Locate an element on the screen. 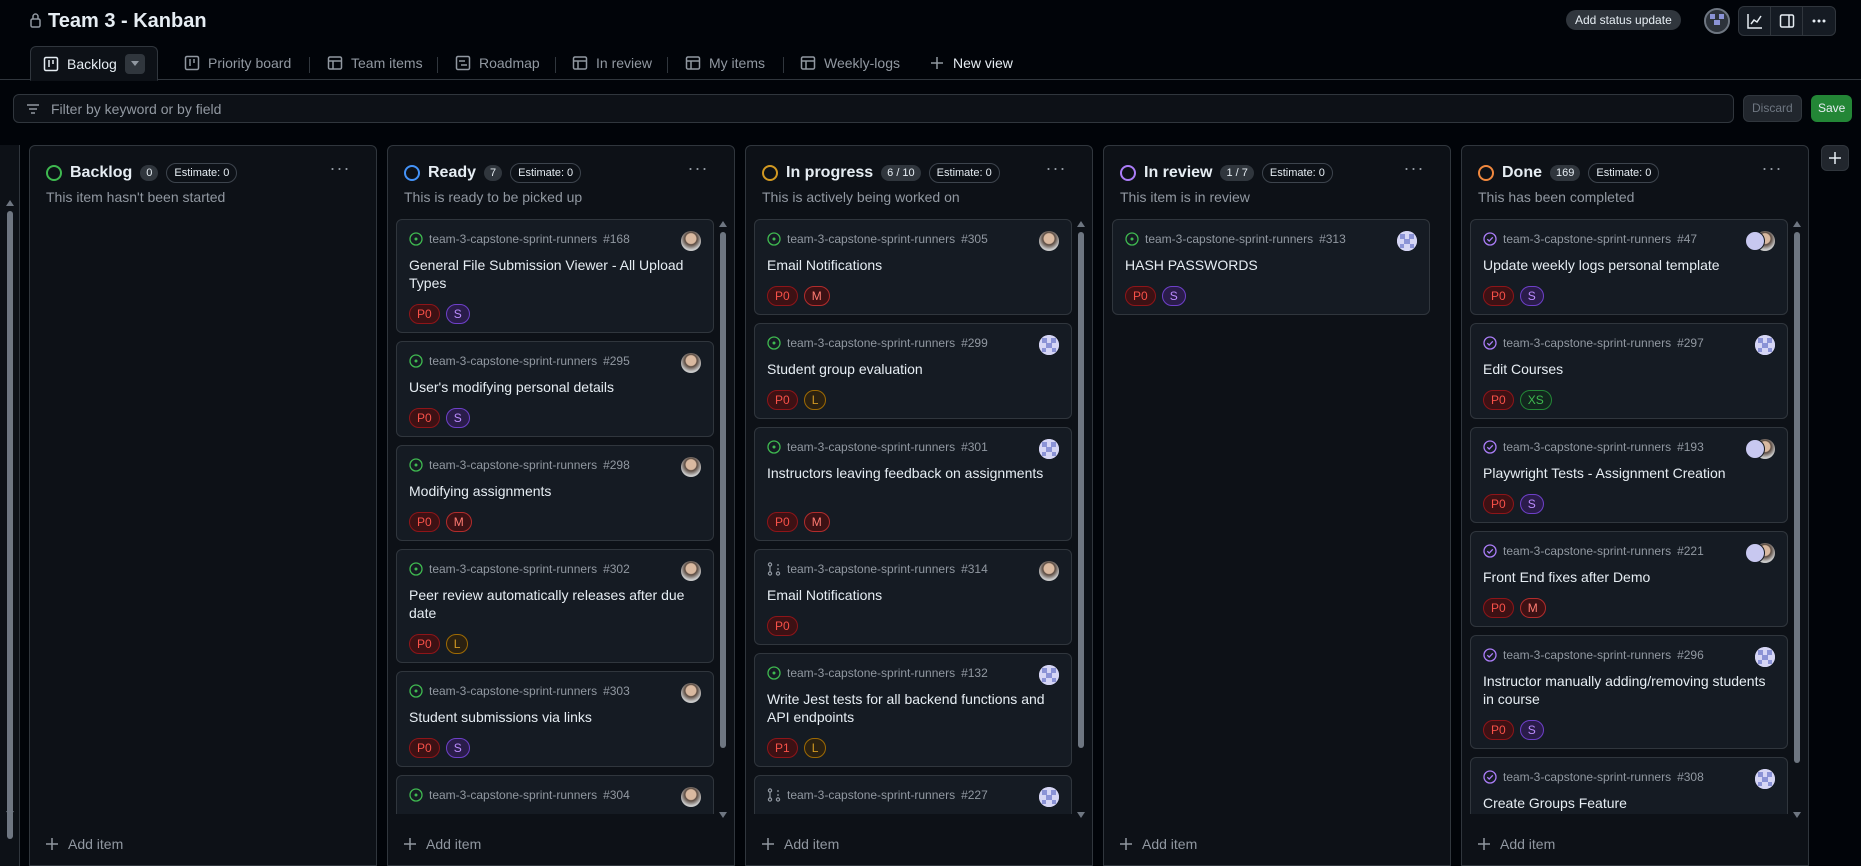 The width and height of the screenshot is (1861, 866). card-title: HASH PASSWORDS is located at coordinates (1269, 265).